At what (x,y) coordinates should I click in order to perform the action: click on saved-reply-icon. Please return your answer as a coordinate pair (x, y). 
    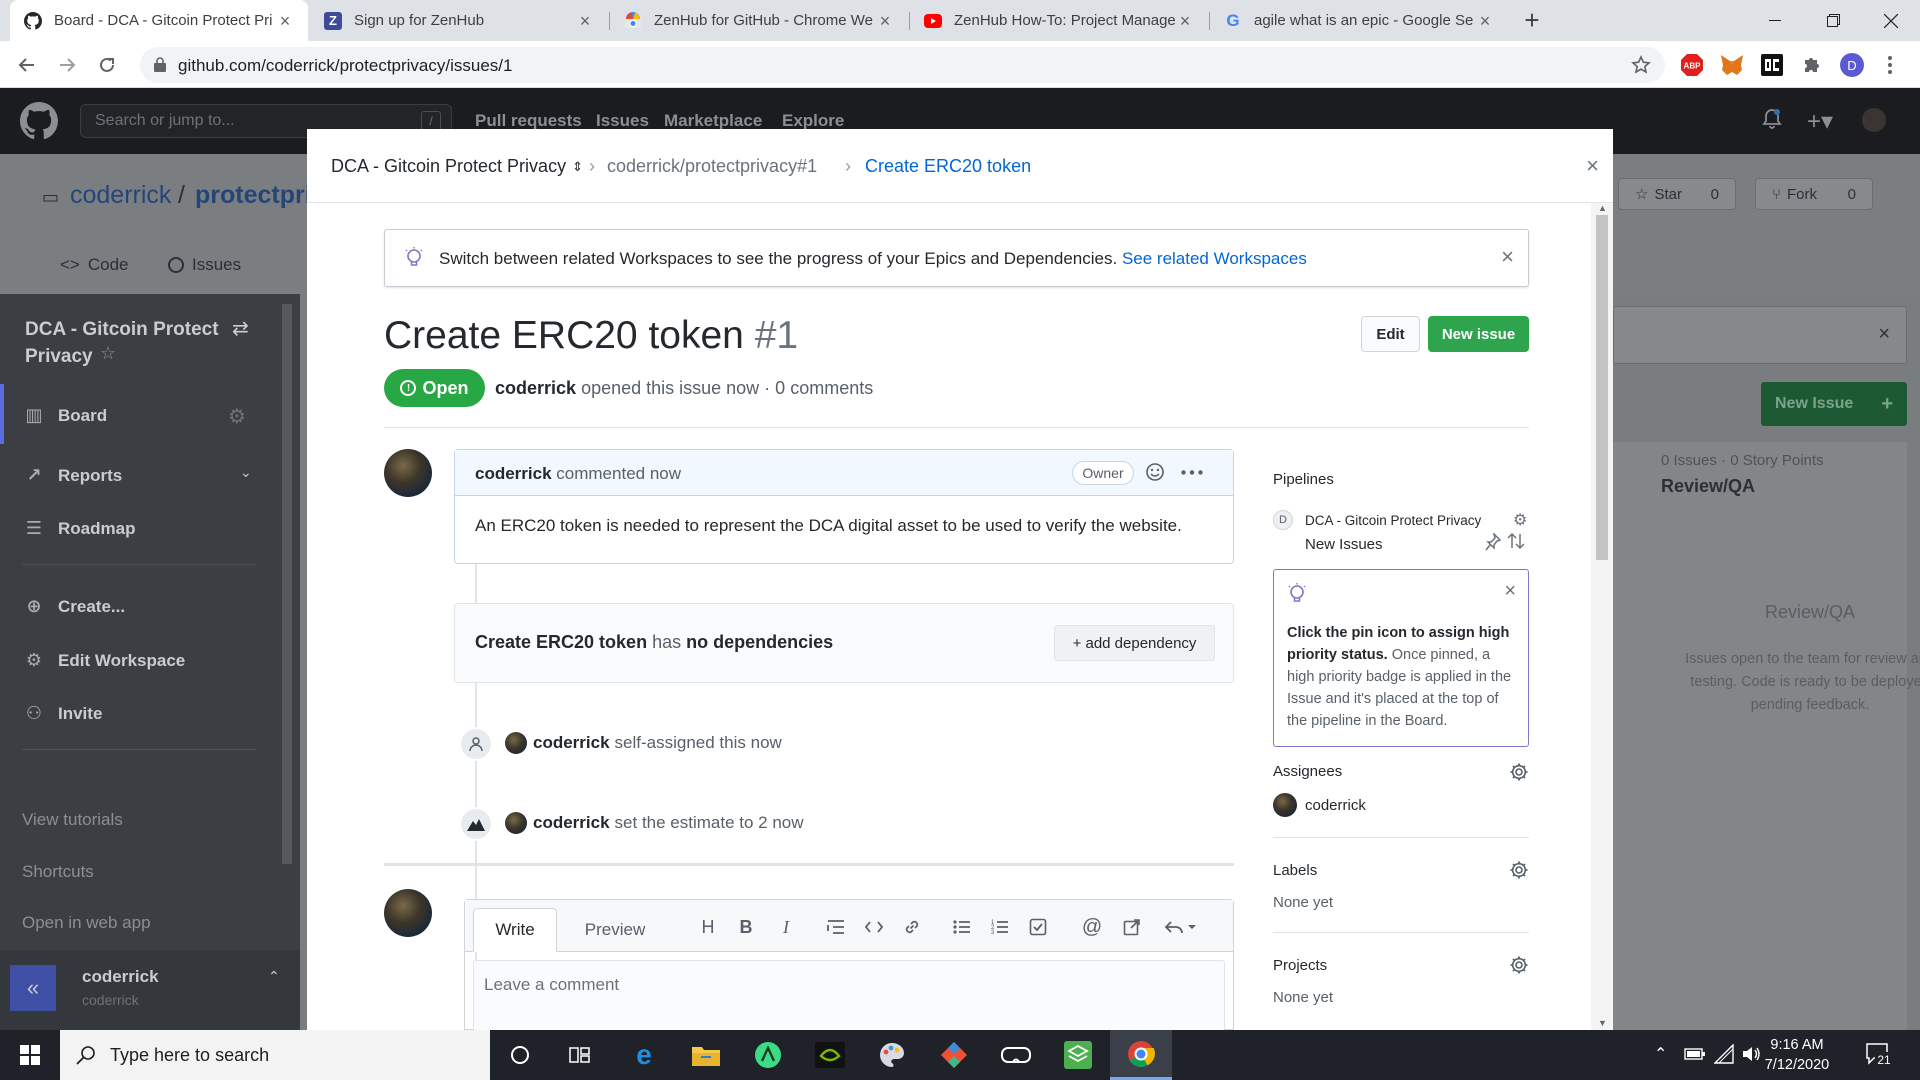
    Looking at the image, I should click on (1180, 927).